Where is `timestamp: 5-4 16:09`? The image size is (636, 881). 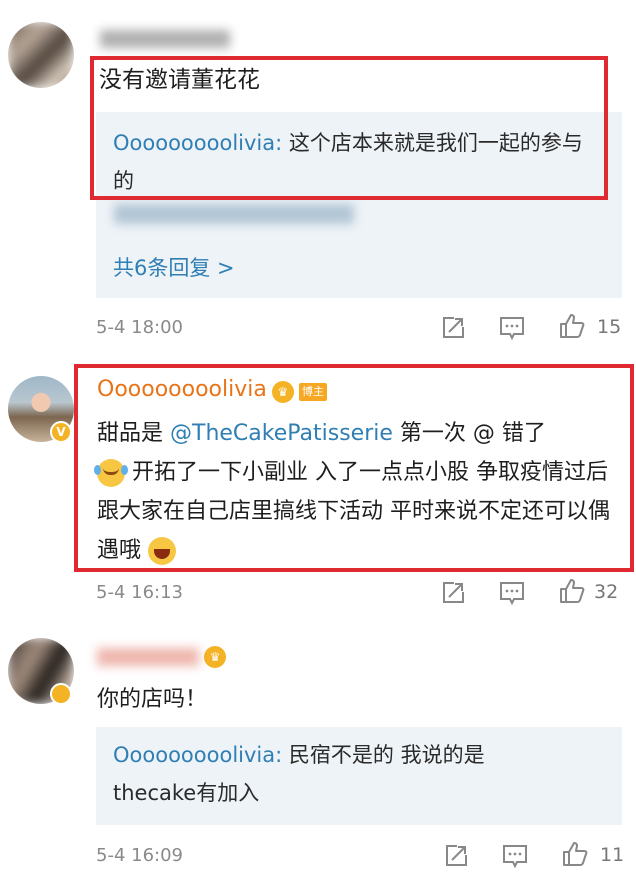
timestamp: 5-4 16:09 is located at coordinates (139, 855).